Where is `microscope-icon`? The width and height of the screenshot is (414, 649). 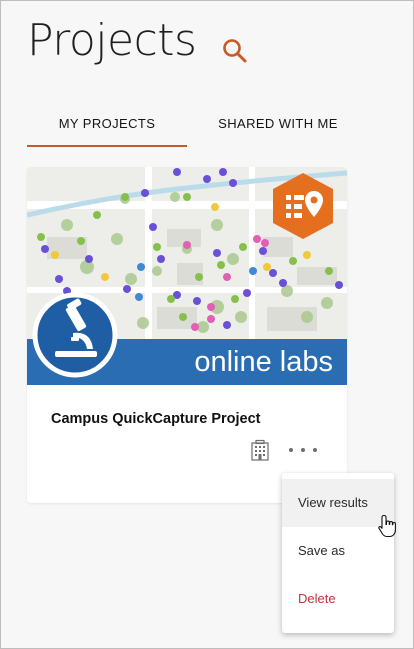 microscope-icon is located at coordinates (75, 335).